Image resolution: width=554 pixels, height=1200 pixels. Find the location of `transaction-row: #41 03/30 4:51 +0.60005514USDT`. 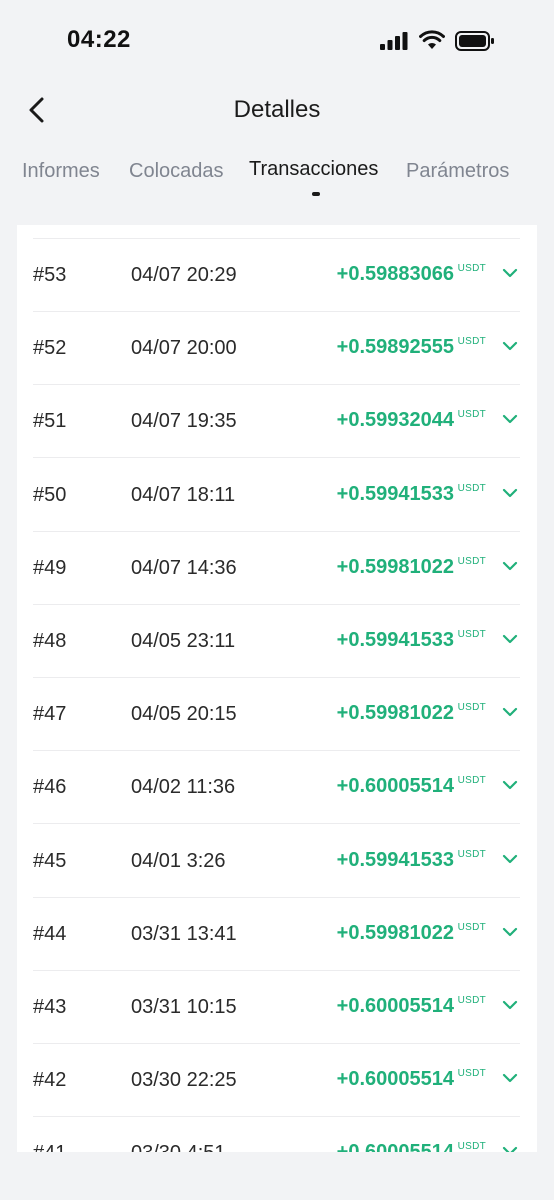

transaction-row: #41 03/30 4:51 +0.60005514USDT is located at coordinates (276, 1134).